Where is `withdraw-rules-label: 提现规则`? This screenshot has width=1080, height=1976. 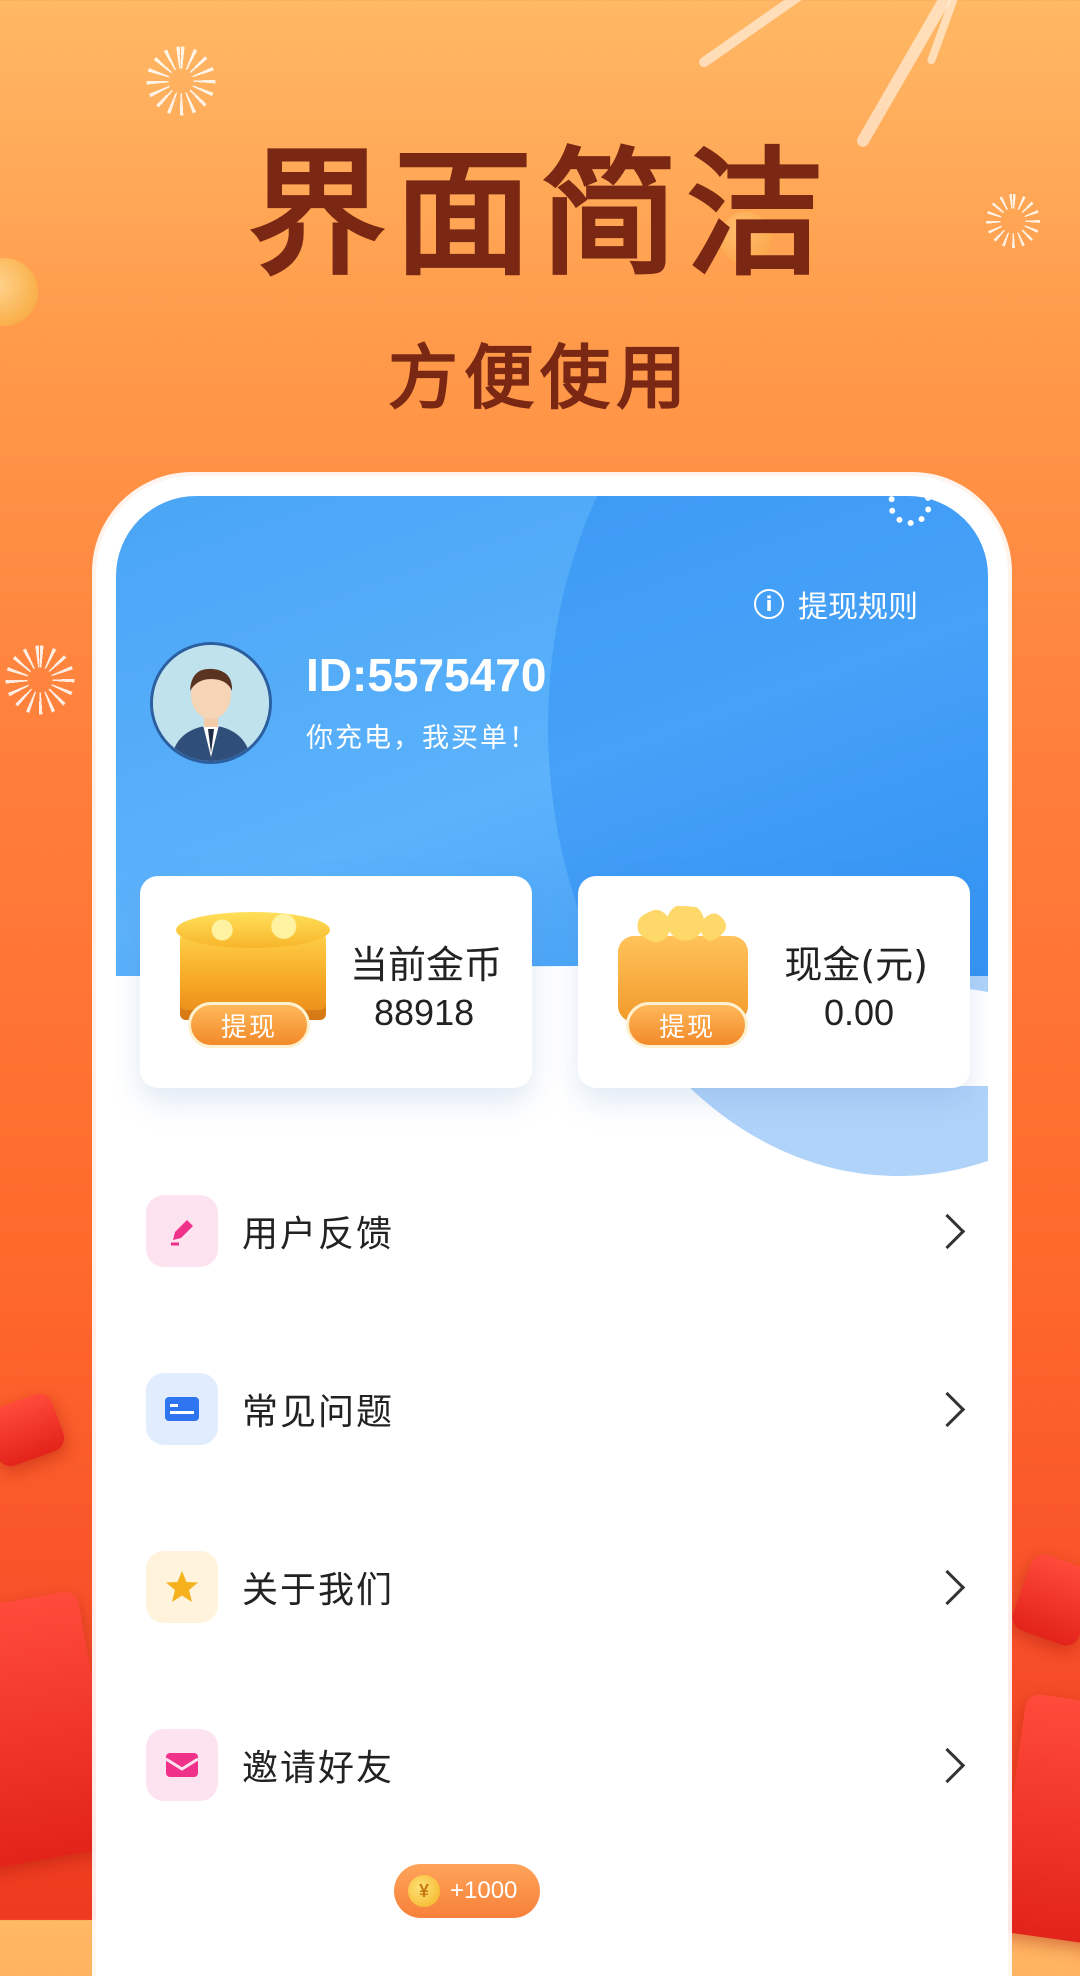 withdraw-rules-label: 提现规则 is located at coordinates (858, 607).